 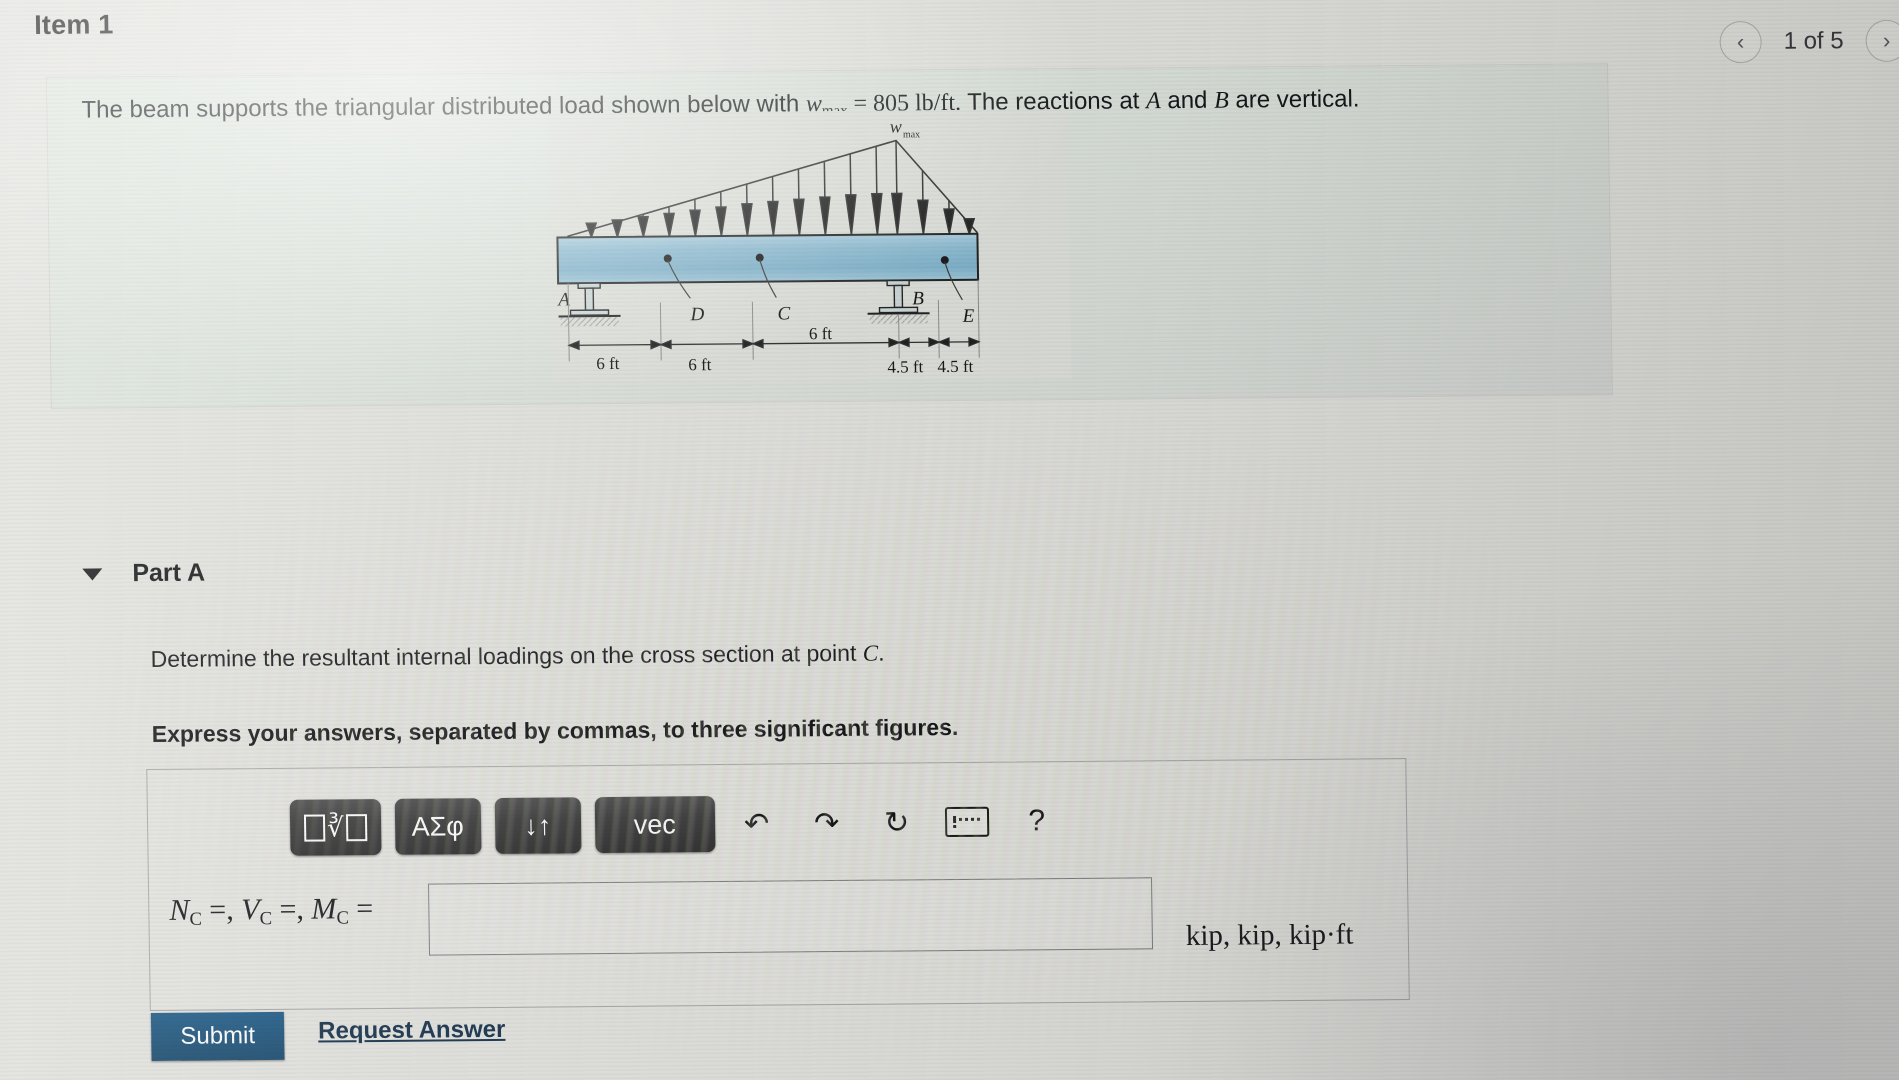 What do you see at coordinates (967, 316) in the screenshot?
I see `point-e-label: E` at bounding box center [967, 316].